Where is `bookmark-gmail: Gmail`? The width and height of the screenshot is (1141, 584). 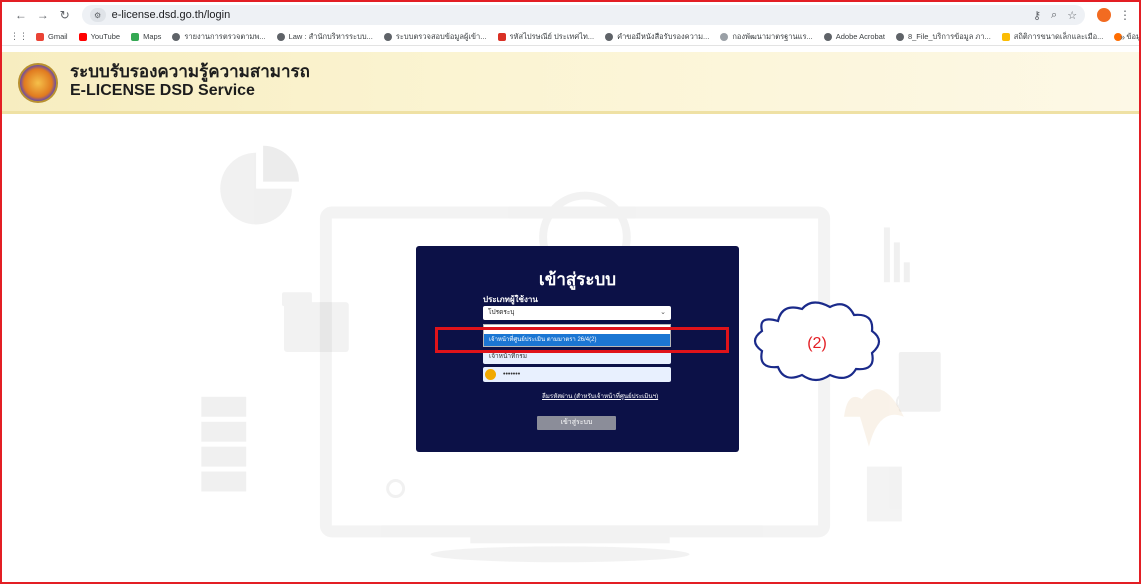 bookmark-gmail: Gmail is located at coordinates (52, 36).